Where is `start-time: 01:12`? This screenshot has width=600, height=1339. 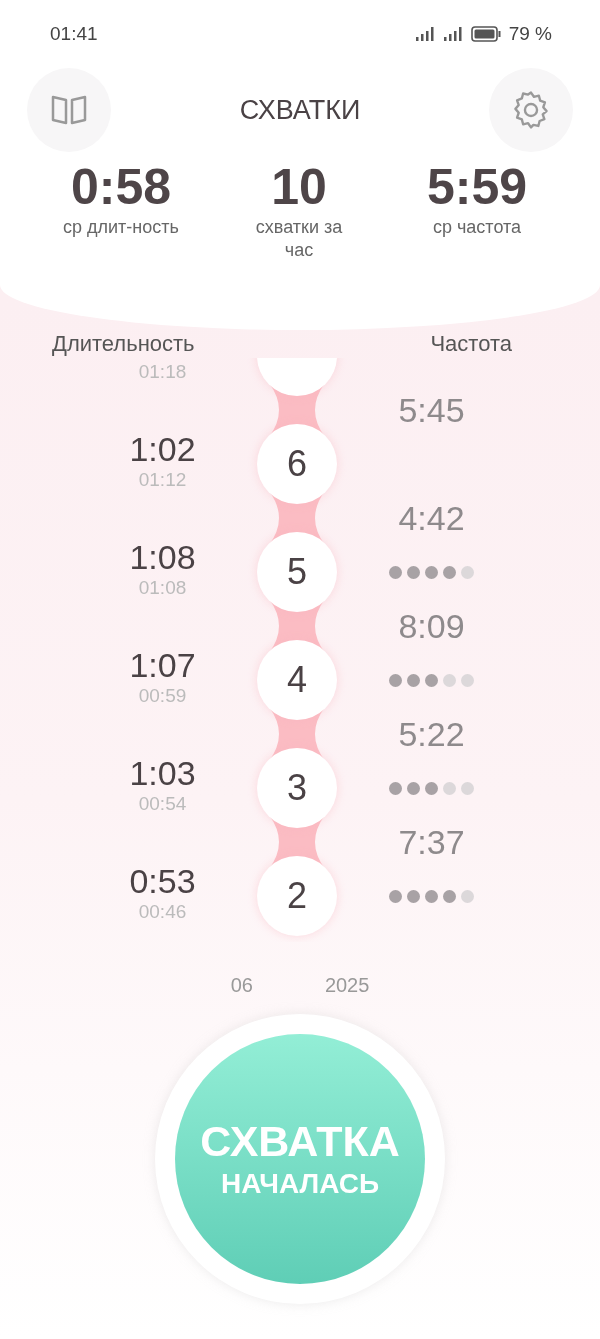 start-time: 01:12 is located at coordinates (162, 480).